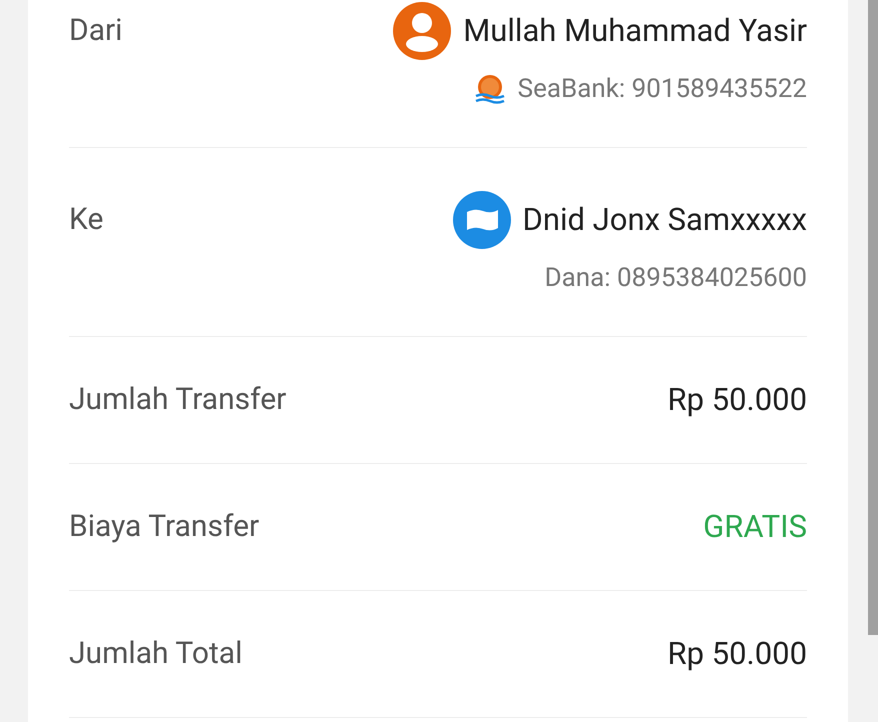 The image size is (878, 722). What do you see at coordinates (662, 89) in the screenshot?
I see `account-number: SeaBank: 901589435522` at bounding box center [662, 89].